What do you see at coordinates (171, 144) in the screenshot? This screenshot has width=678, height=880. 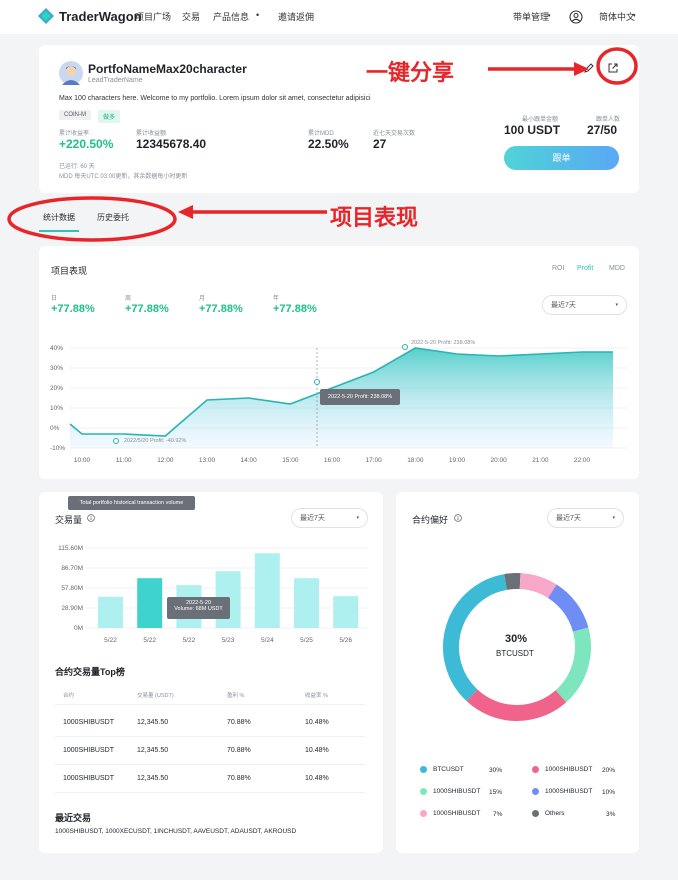 I see `stat-value-cum-profit: 12345678.40` at bounding box center [171, 144].